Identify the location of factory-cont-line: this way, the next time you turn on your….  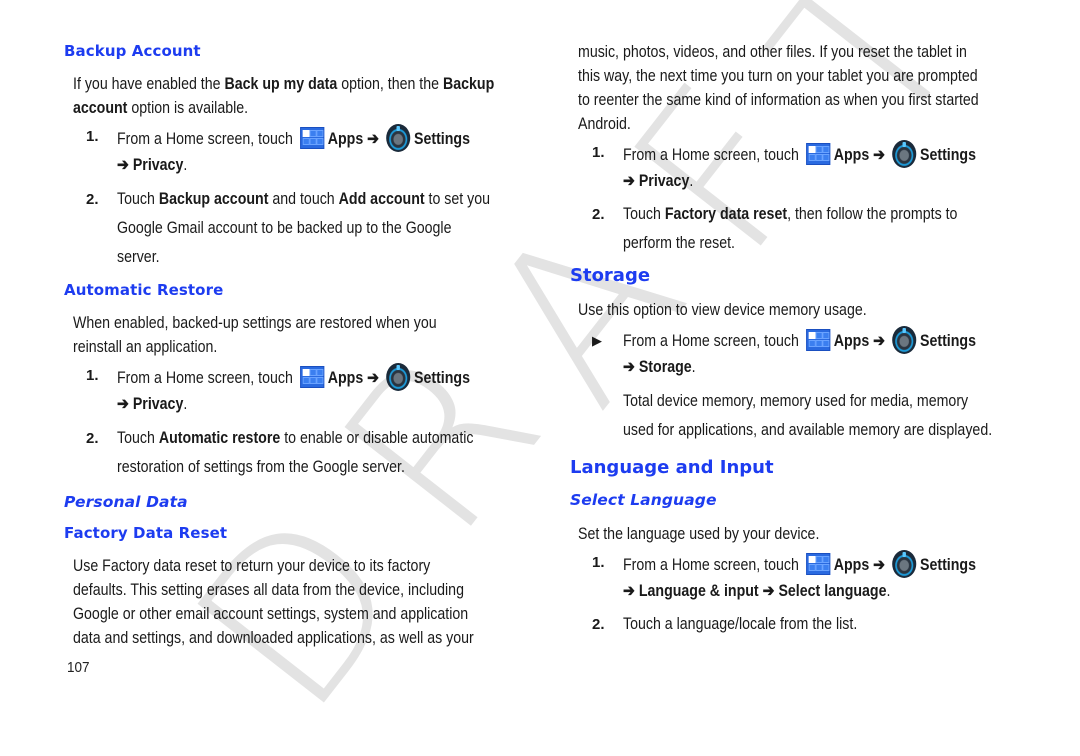
(778, 76).